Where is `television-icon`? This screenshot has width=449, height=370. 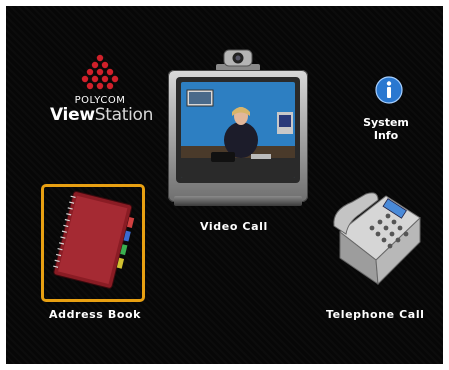
television-icon is located at coordinates (238, 136).